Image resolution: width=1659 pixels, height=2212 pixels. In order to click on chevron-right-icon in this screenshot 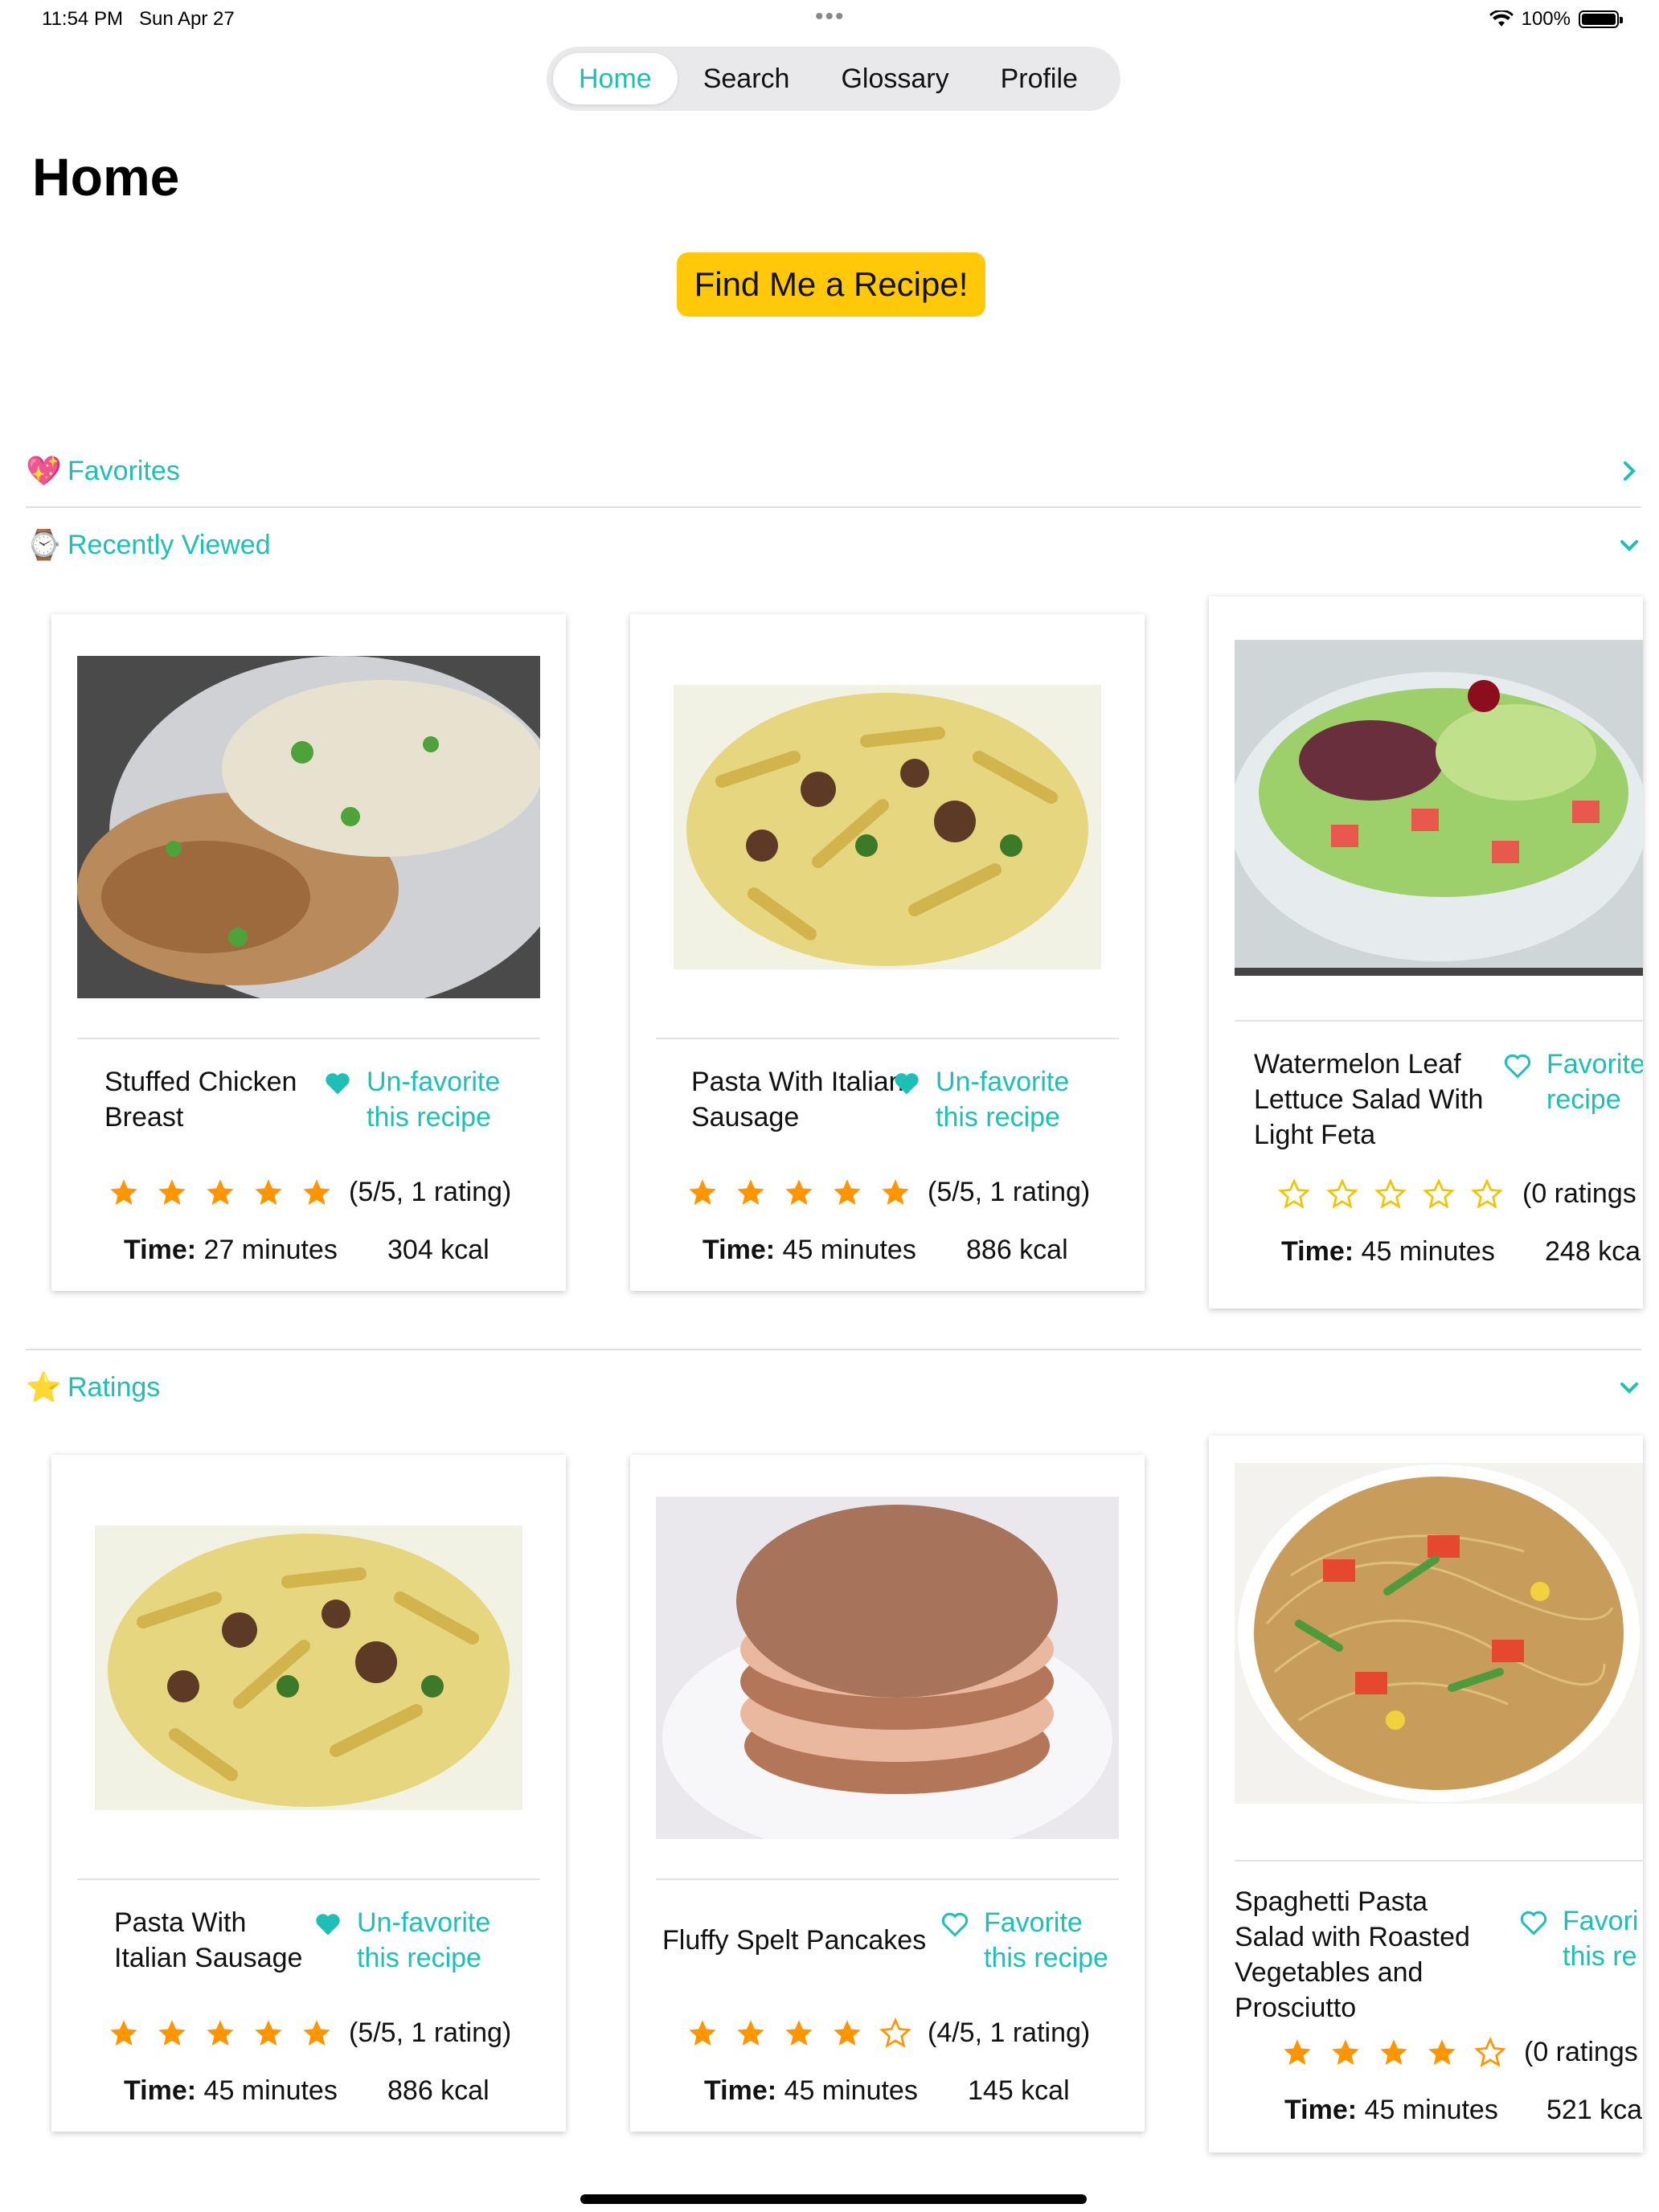, I will do `click(1630, 471)`.